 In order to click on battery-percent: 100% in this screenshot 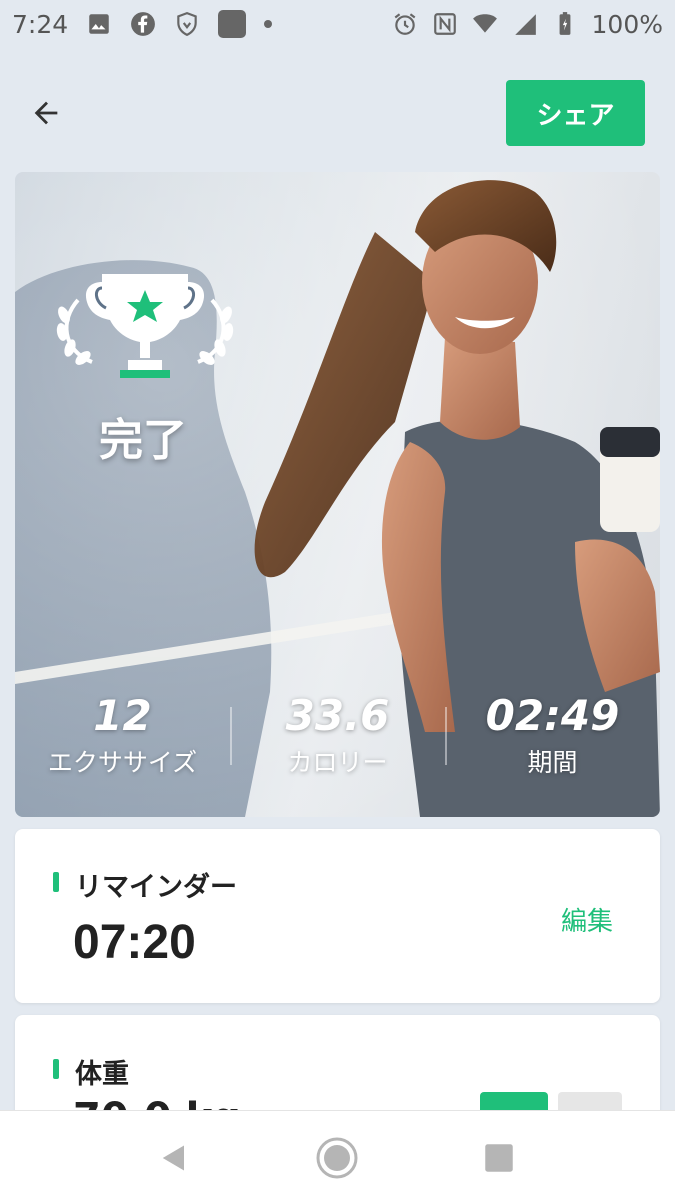, I will do `click(627, 24)`.